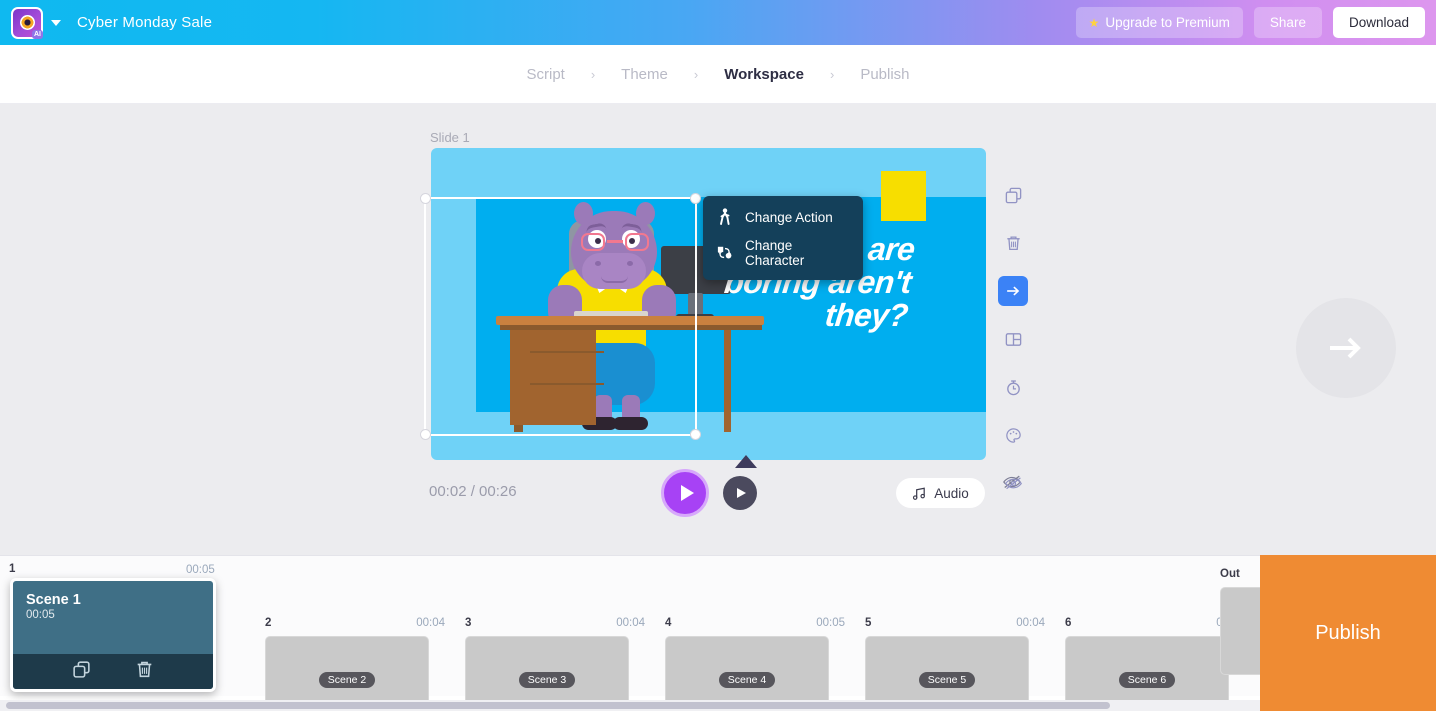 The image size is (1436, 711). Describe the element at coordinates (1068, 623) in the screenshot. I see `scene-number: 6` at that location.